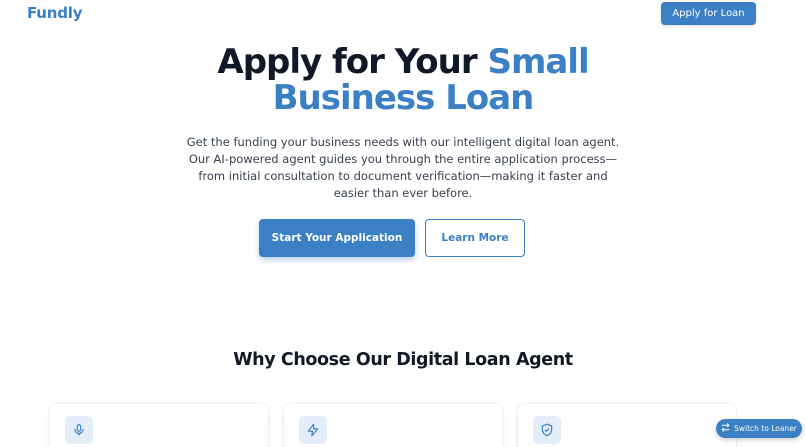 This screenshot has width=806, height=447. Describe the element at coordinates (403, 360) in the screenshot. I see `features-section-title: Why Choose Our Digital Loan Agent` at that location.